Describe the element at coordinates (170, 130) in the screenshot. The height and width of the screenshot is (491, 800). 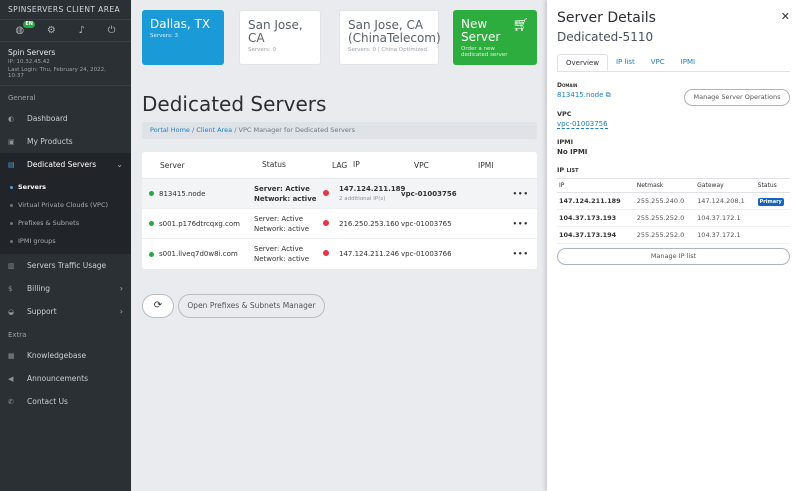
I see `breadcrumb-portal-home: Portal Home` at that location.